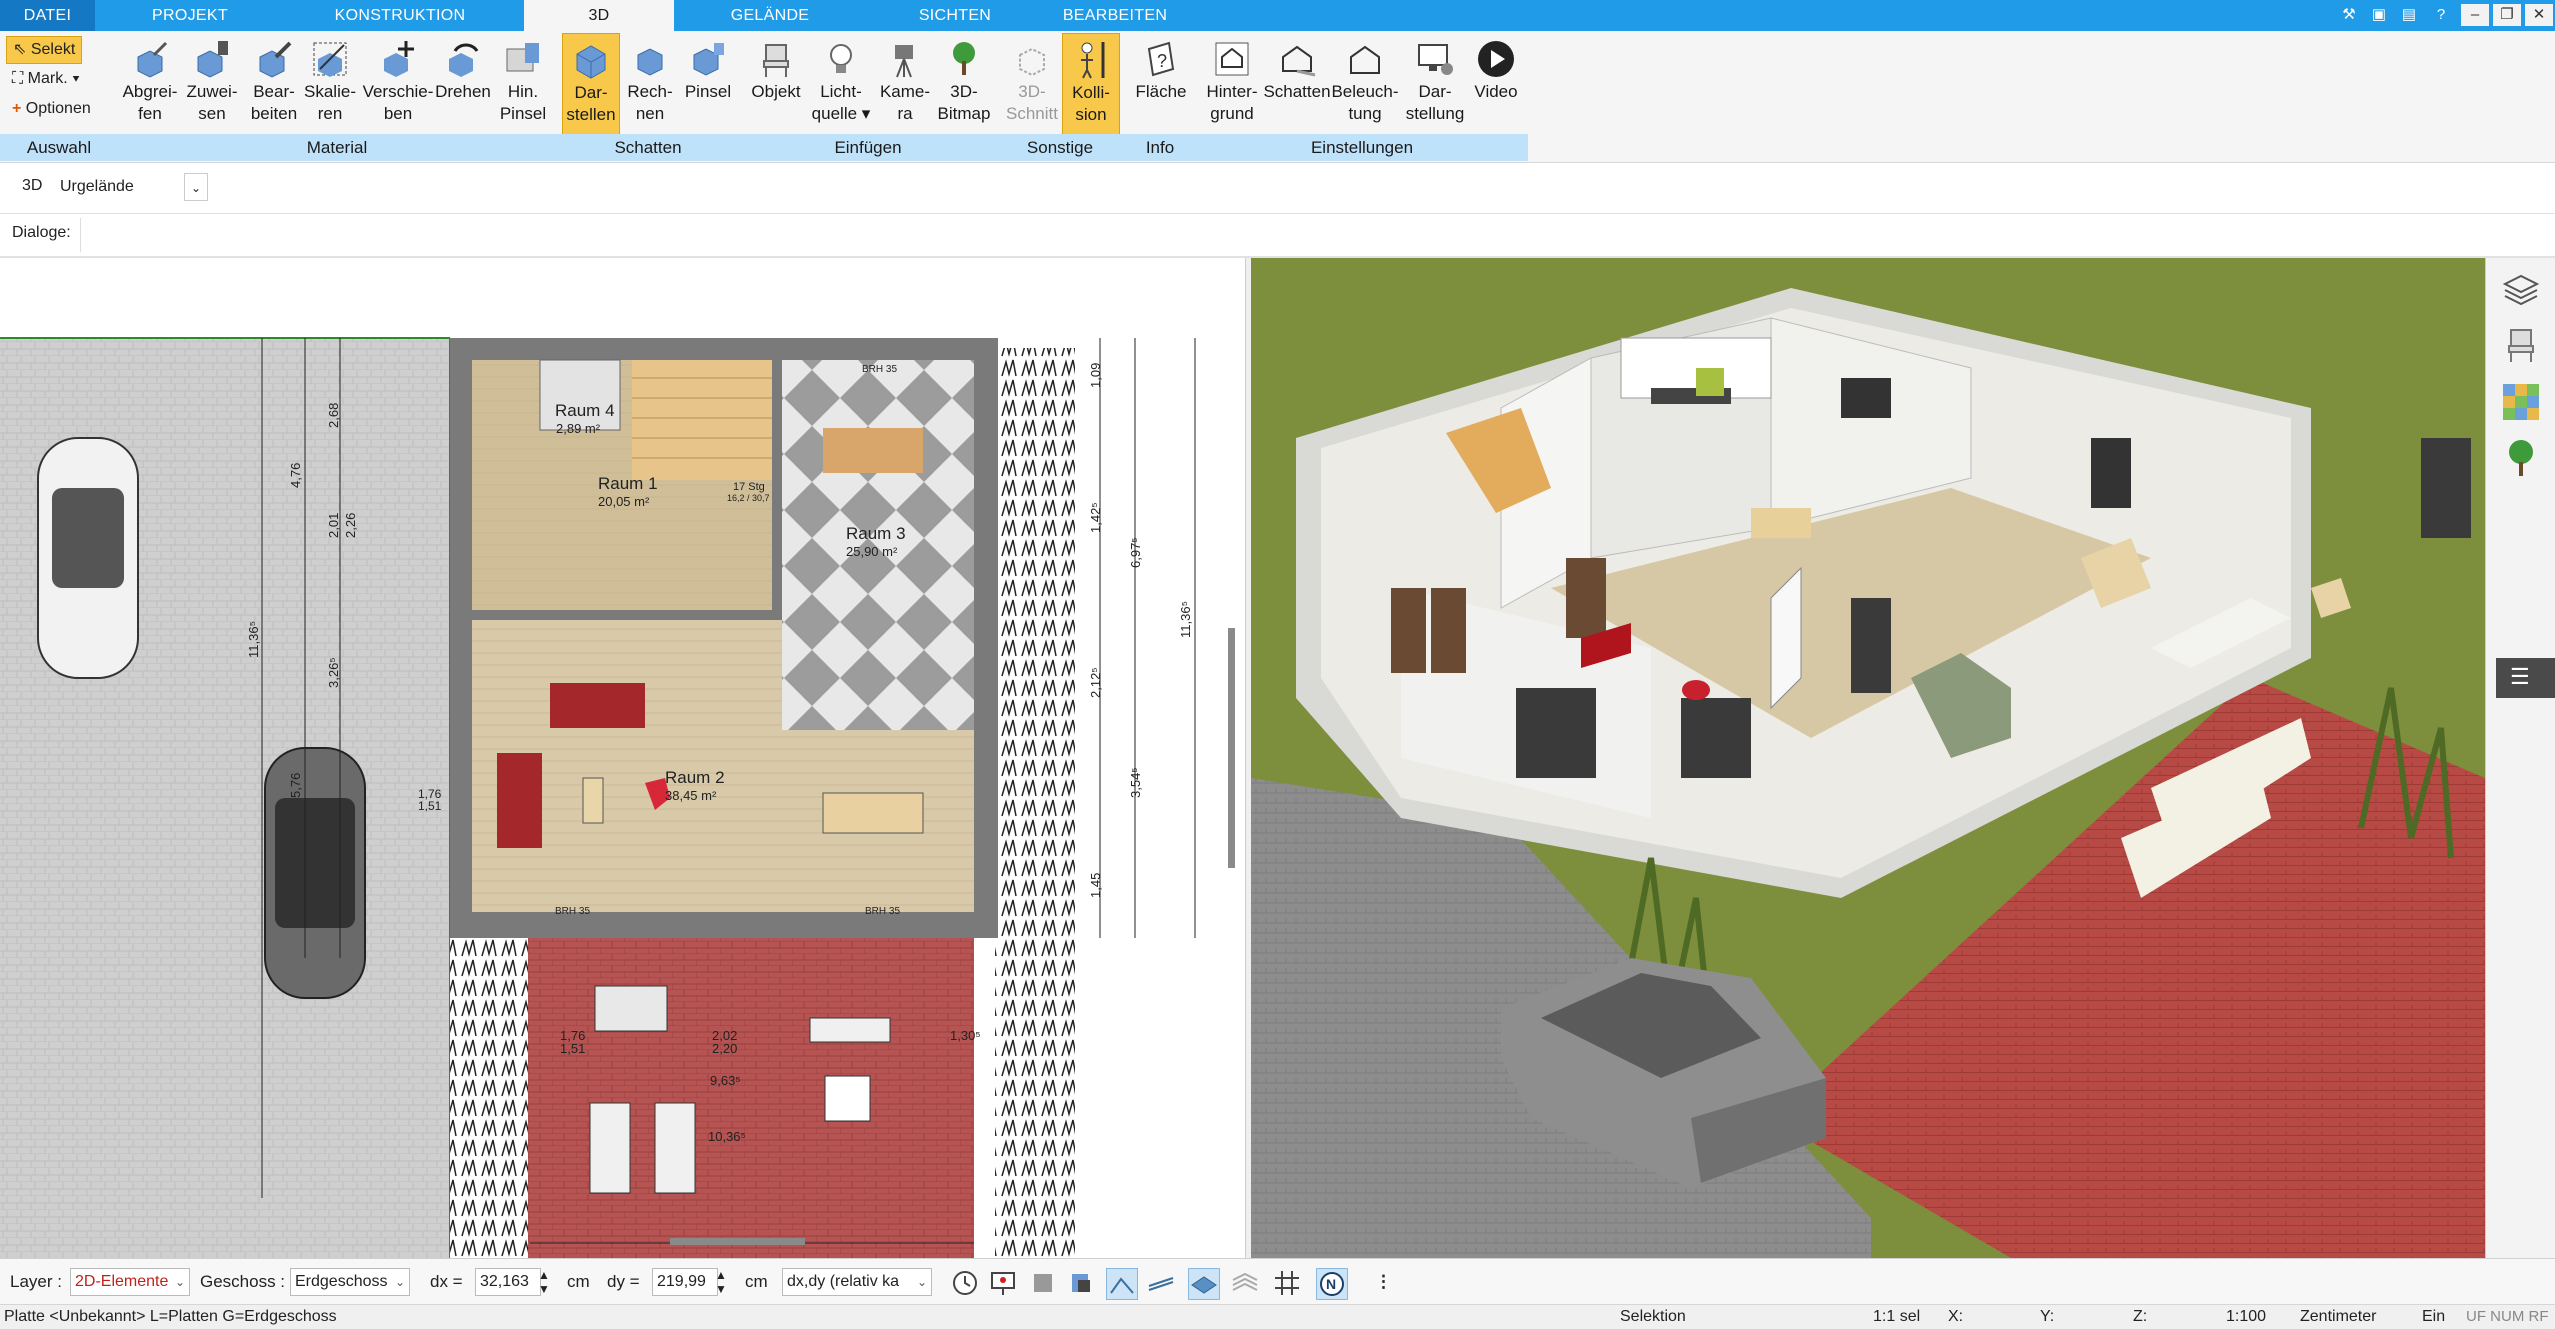 The image size is (2555, 1329). Describe the element at coordinates (430, 806) in the screenshot. I see `dim-left-g: 1,51` at that location.